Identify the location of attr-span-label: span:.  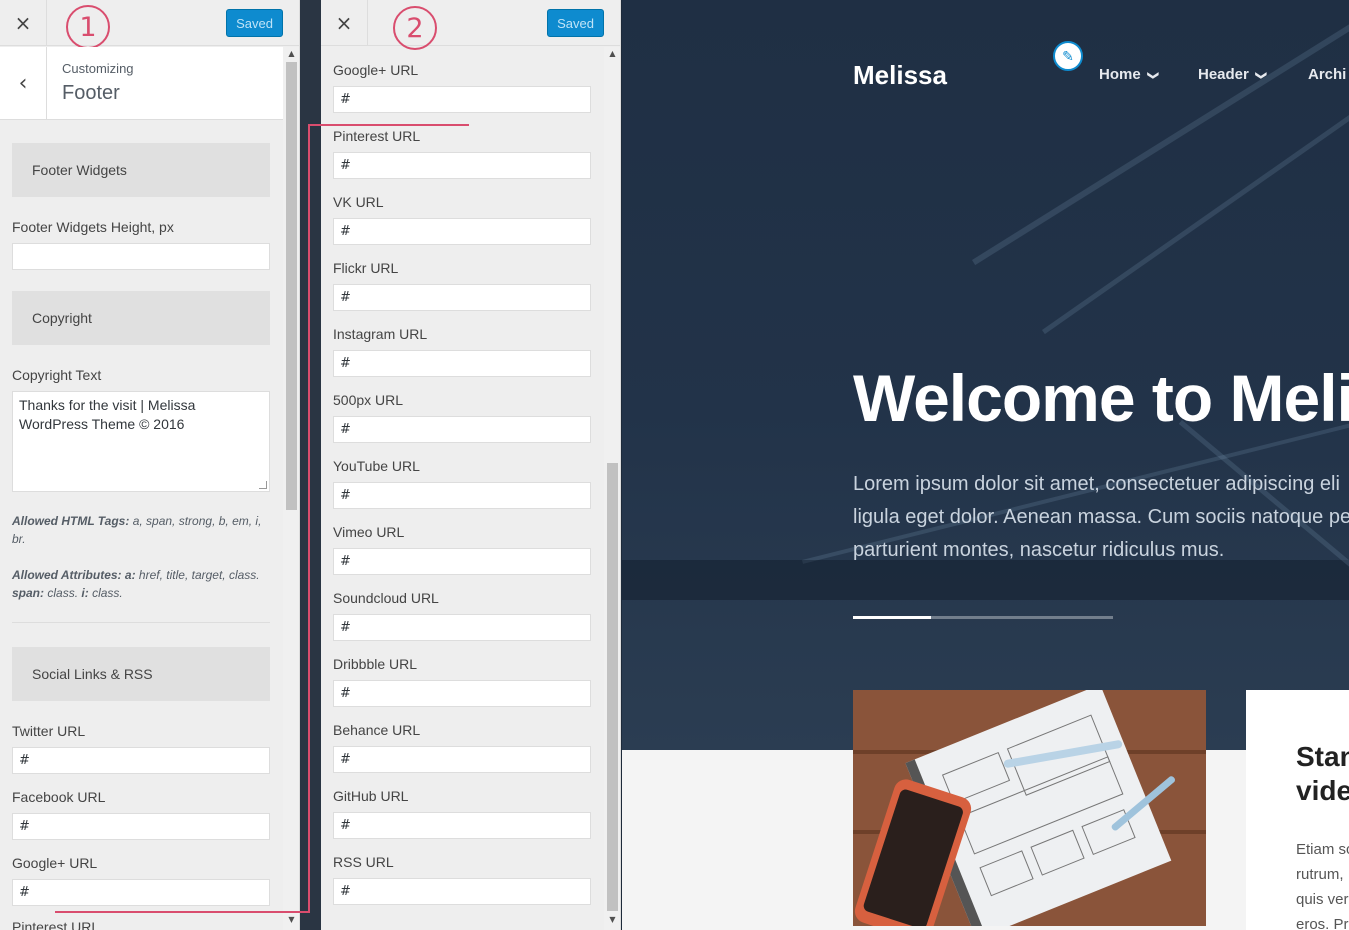
(28, 593).